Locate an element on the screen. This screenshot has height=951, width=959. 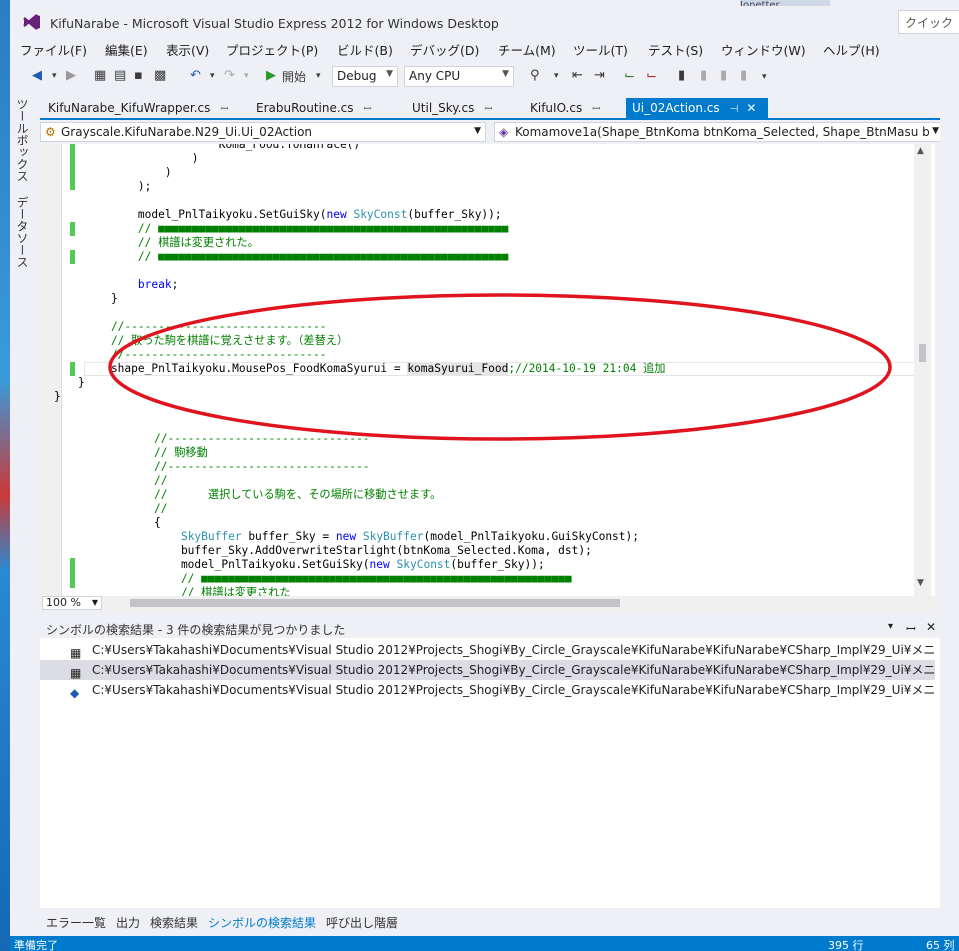
tab-label: KifuNarabe_KifuWrapper.cs is located at coordinates (129, 108).